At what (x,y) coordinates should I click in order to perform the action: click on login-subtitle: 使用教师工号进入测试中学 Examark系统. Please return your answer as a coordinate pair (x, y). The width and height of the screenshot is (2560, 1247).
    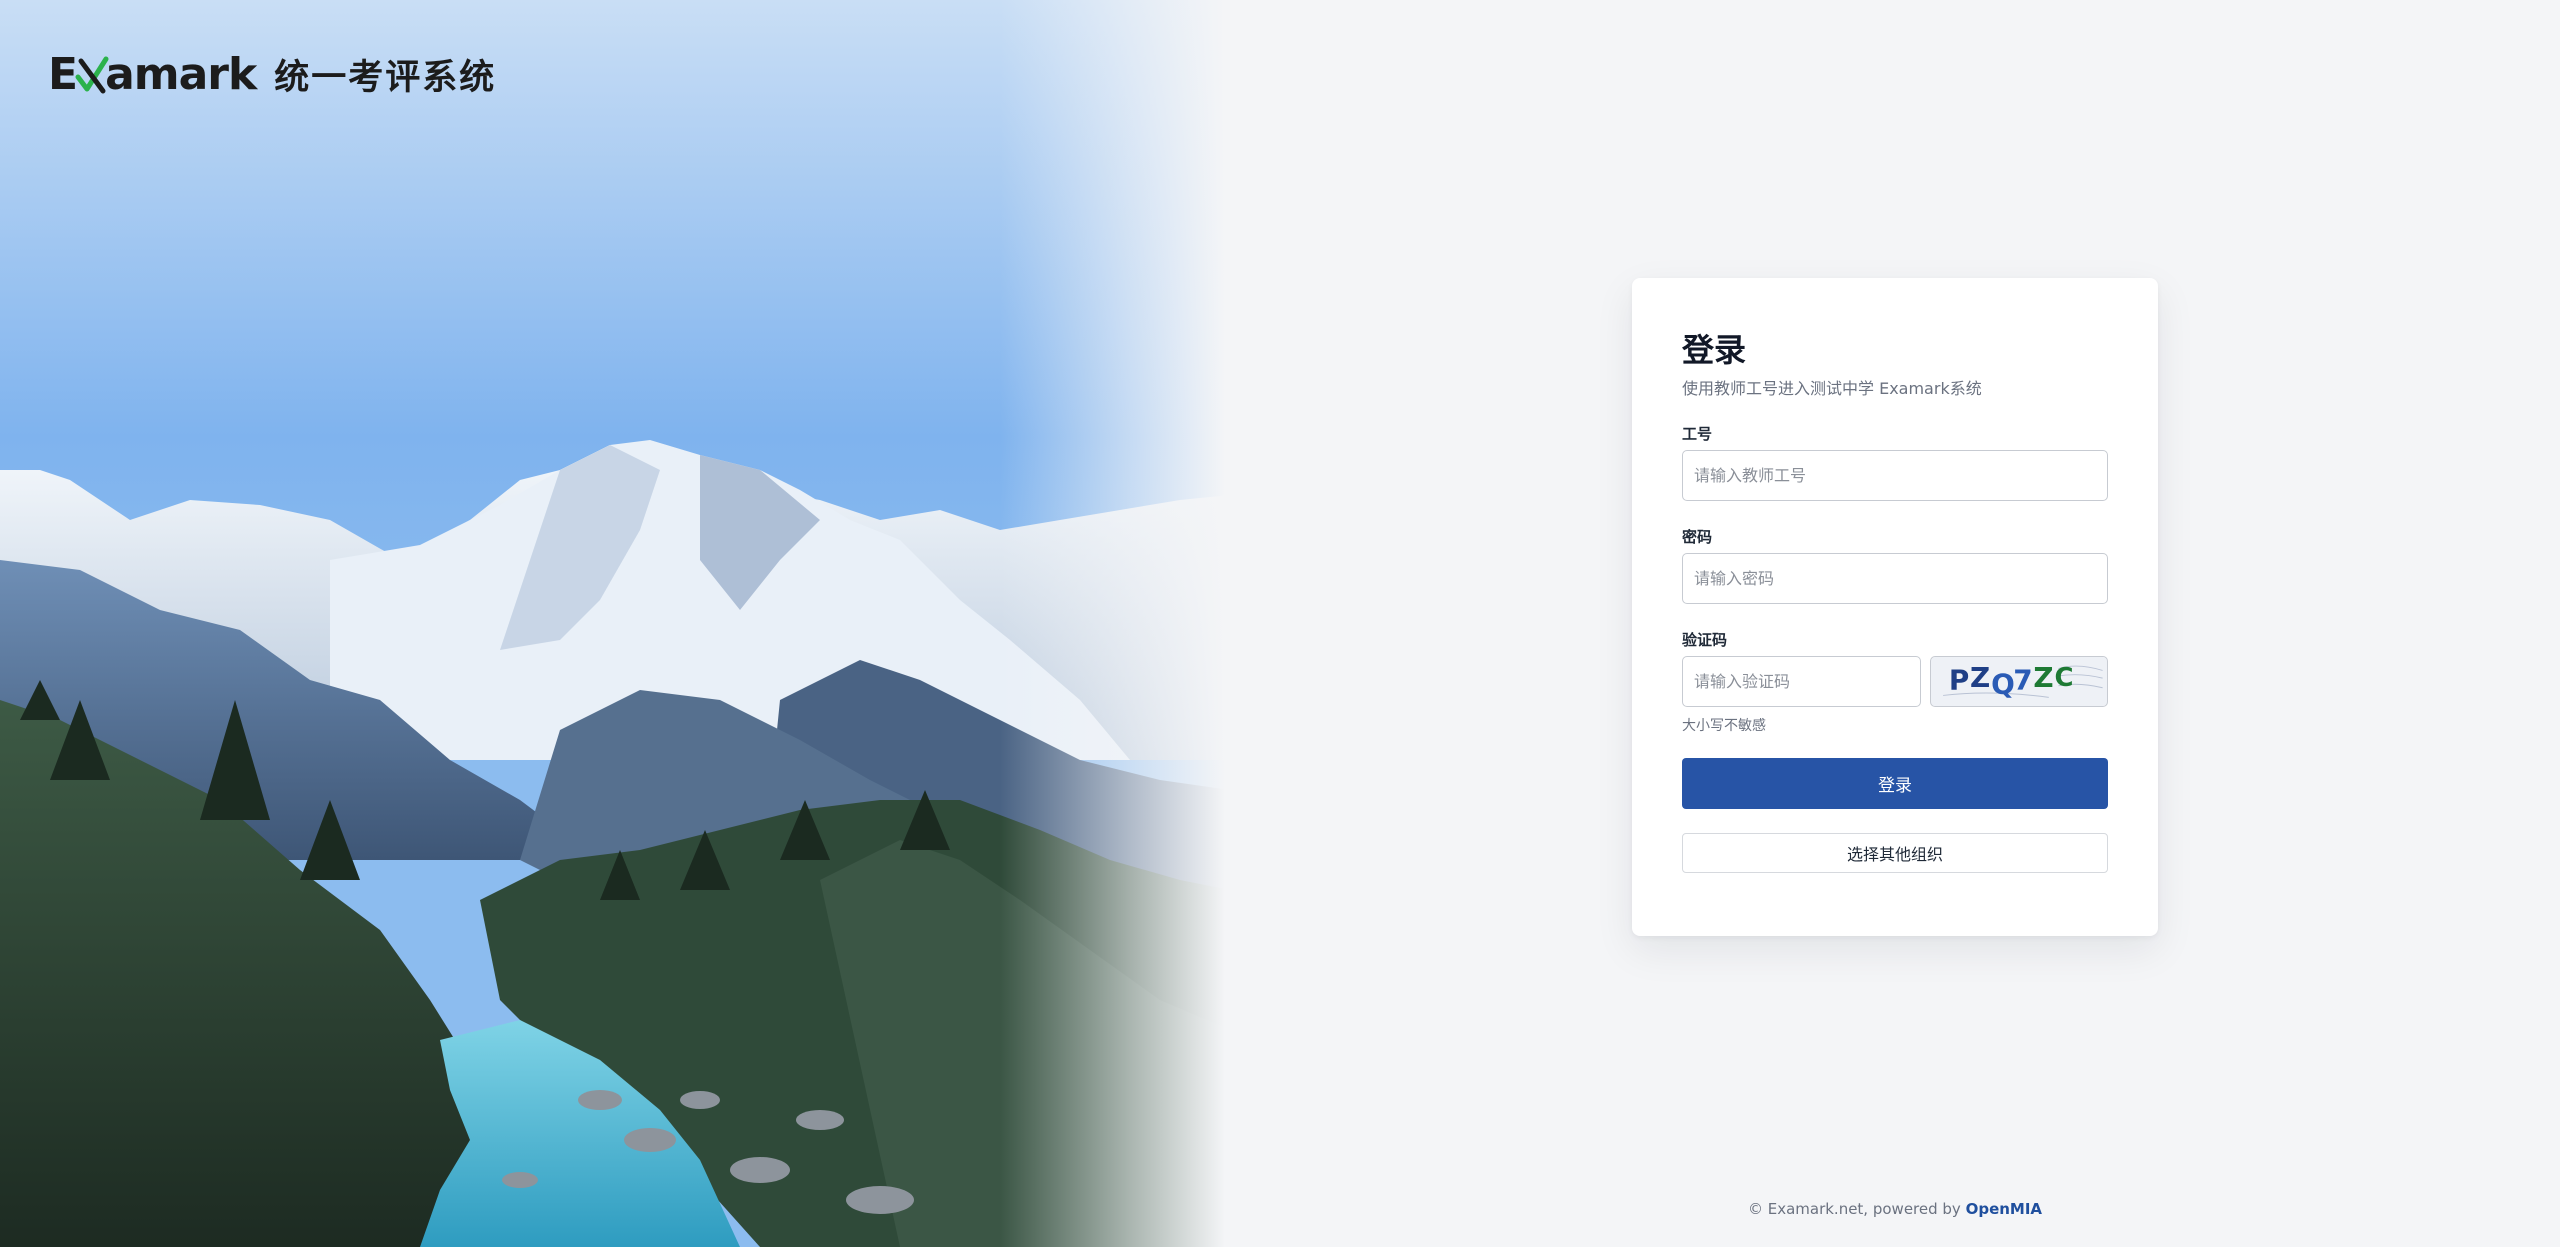
    Looking at the image, I should click on (1832, 388).